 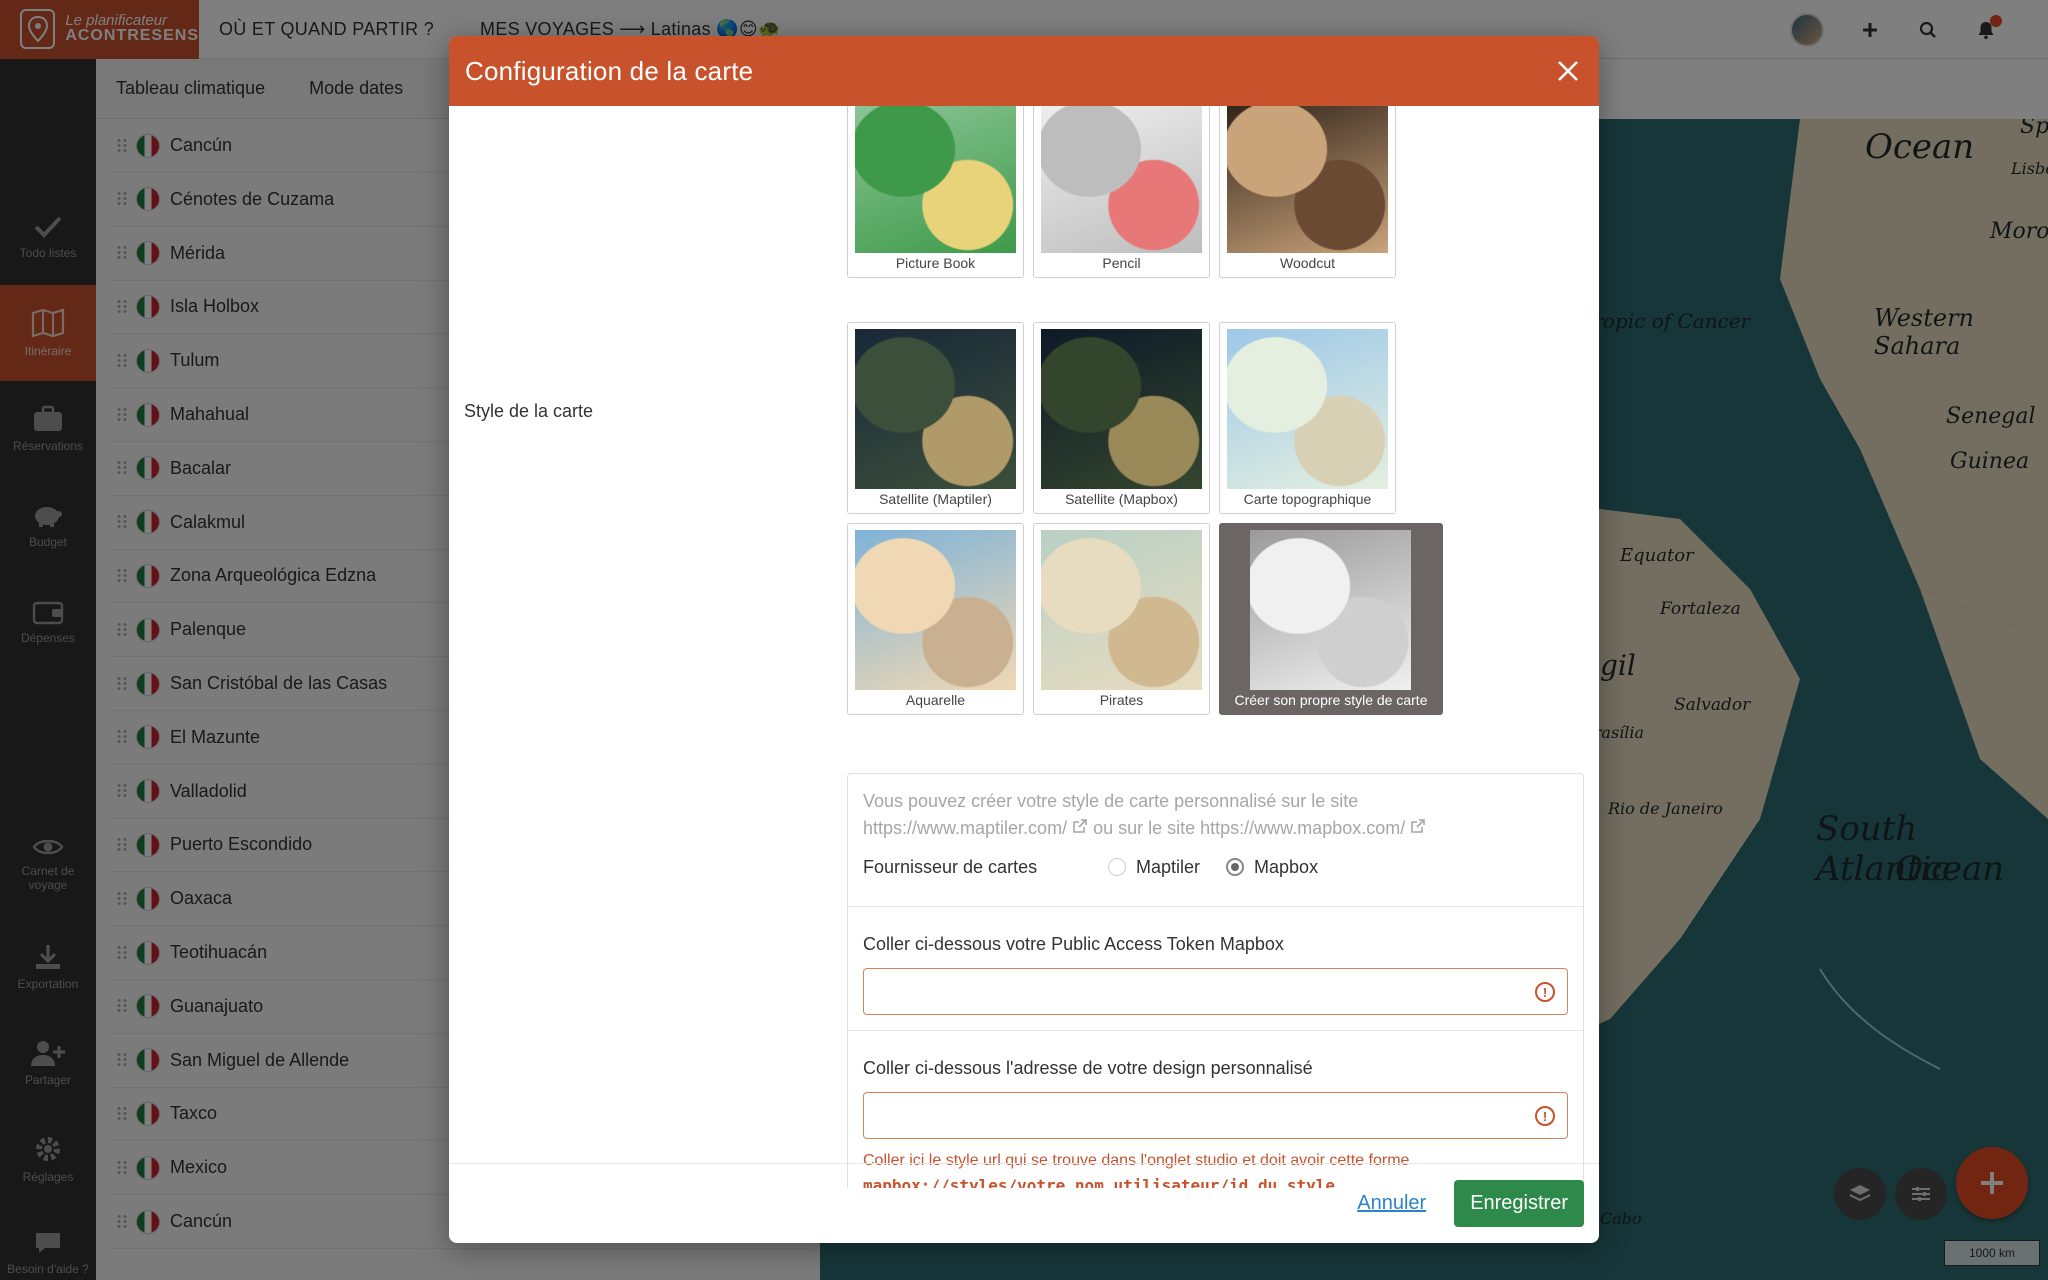 I want to click on modal-footer: Annuler Enregistrer, so click(x=1024, y=1203).